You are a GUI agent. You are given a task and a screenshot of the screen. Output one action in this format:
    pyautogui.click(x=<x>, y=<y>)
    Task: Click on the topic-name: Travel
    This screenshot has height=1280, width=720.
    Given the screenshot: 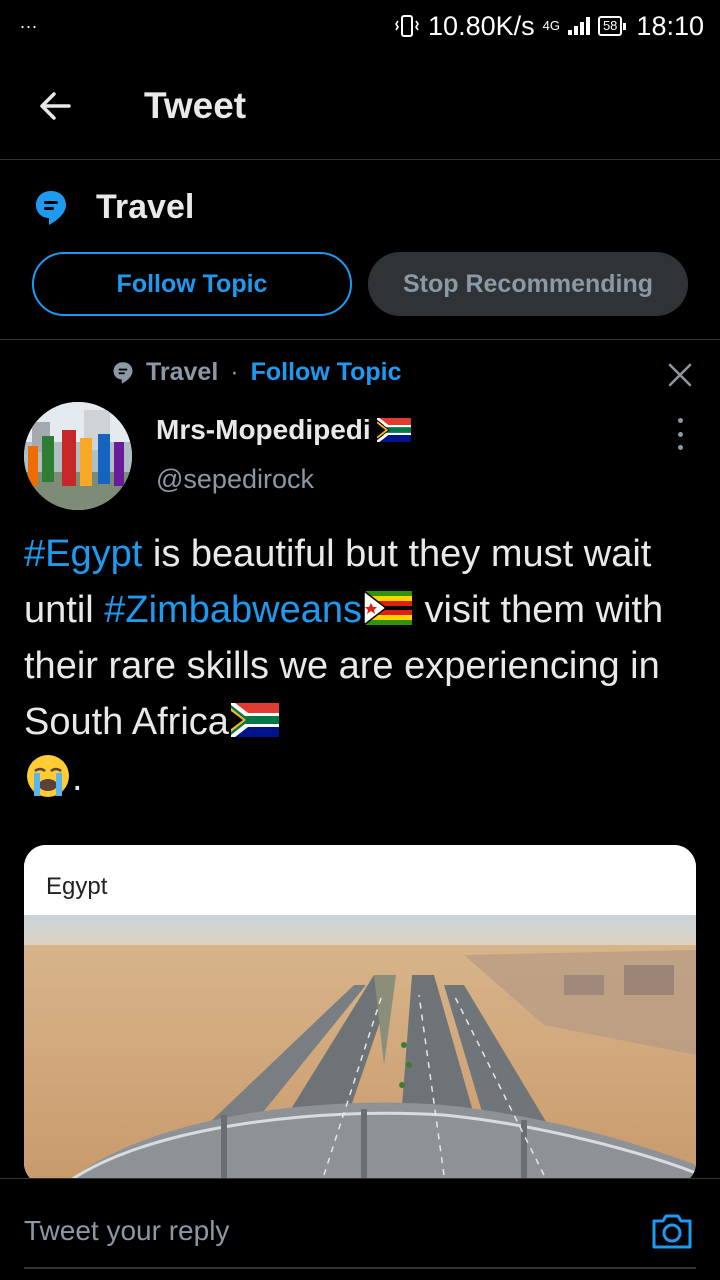 What is the action you would take?
    pyautogui.click(x=145, y=207)
    